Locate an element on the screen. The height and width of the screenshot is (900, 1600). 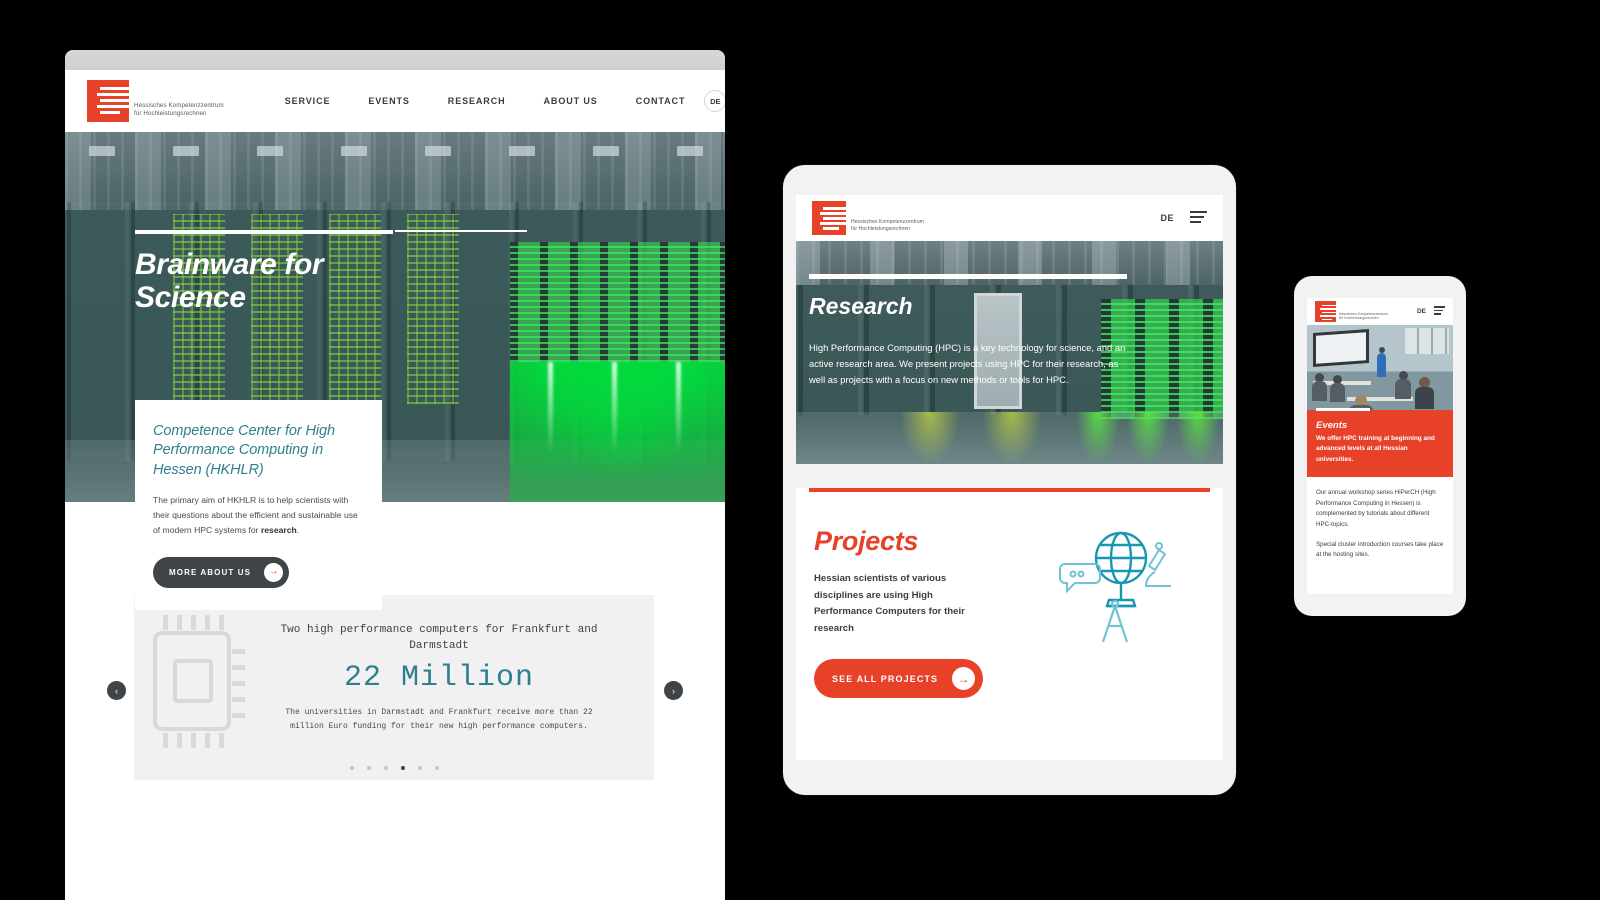
phone-hero-photo is located at coordinates (1380, 367).